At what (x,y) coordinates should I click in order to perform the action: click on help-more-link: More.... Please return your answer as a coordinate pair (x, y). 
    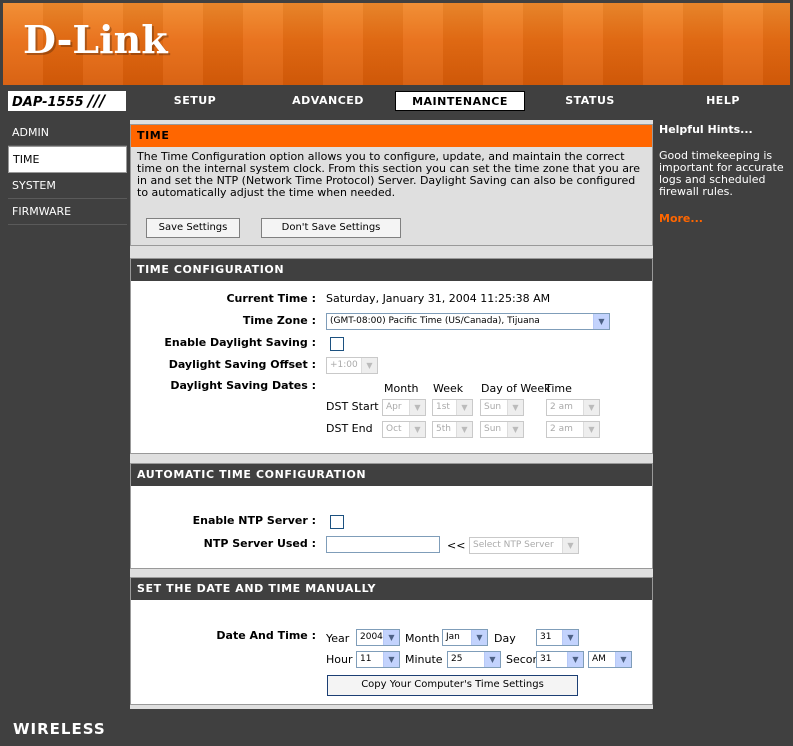
    Looking at the image, I should click on (724, 218).